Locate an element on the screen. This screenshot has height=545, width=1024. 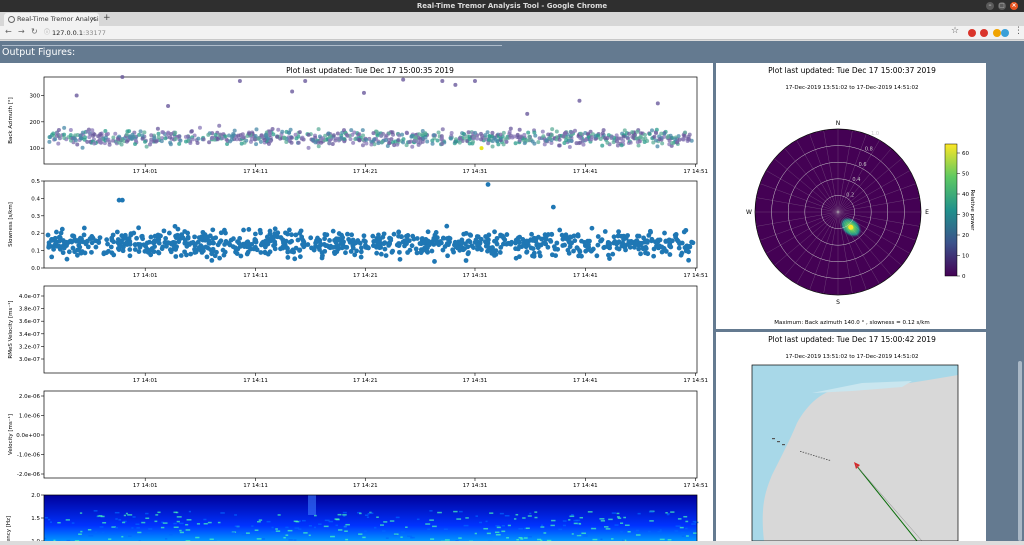
maximize-button: □ is located at coordinates (1002, 6).